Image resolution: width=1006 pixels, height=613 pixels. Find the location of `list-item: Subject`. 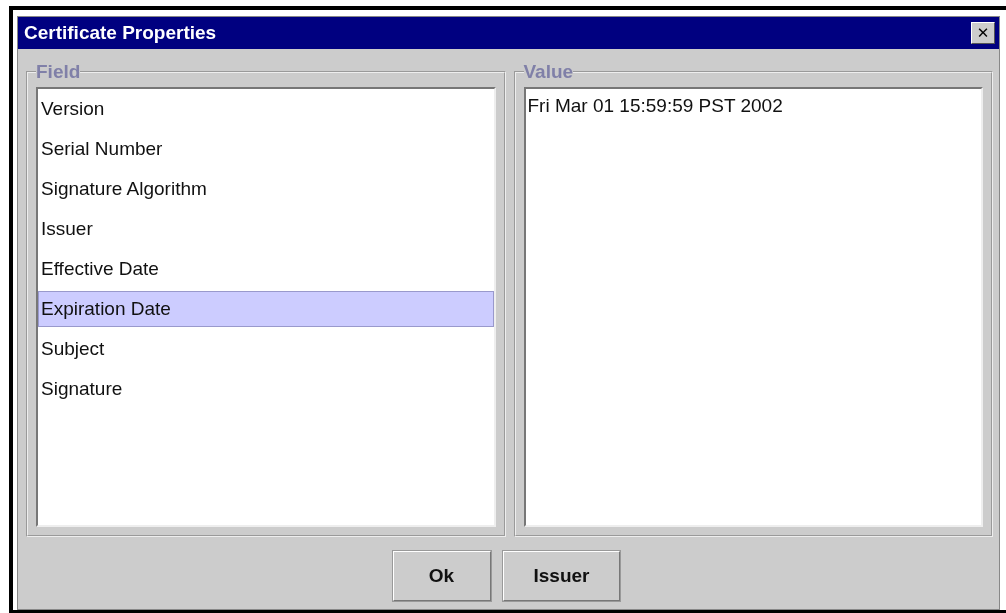

list-item: Subject is located at coordinates (266, 349).